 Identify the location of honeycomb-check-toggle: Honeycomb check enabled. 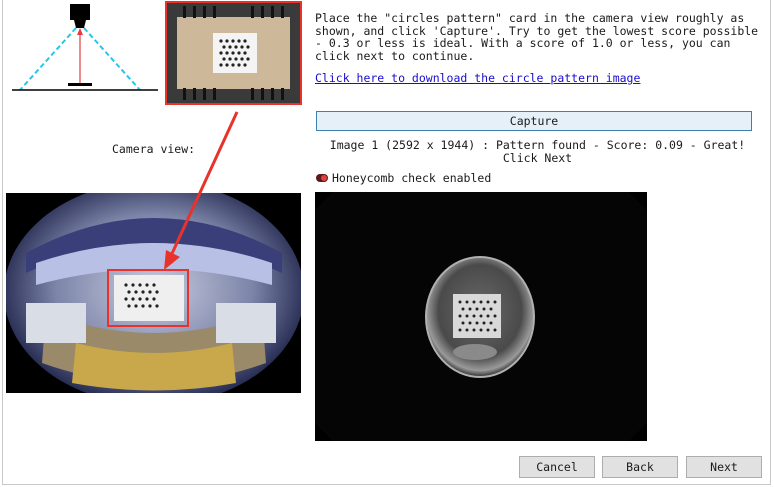
(403, 178).